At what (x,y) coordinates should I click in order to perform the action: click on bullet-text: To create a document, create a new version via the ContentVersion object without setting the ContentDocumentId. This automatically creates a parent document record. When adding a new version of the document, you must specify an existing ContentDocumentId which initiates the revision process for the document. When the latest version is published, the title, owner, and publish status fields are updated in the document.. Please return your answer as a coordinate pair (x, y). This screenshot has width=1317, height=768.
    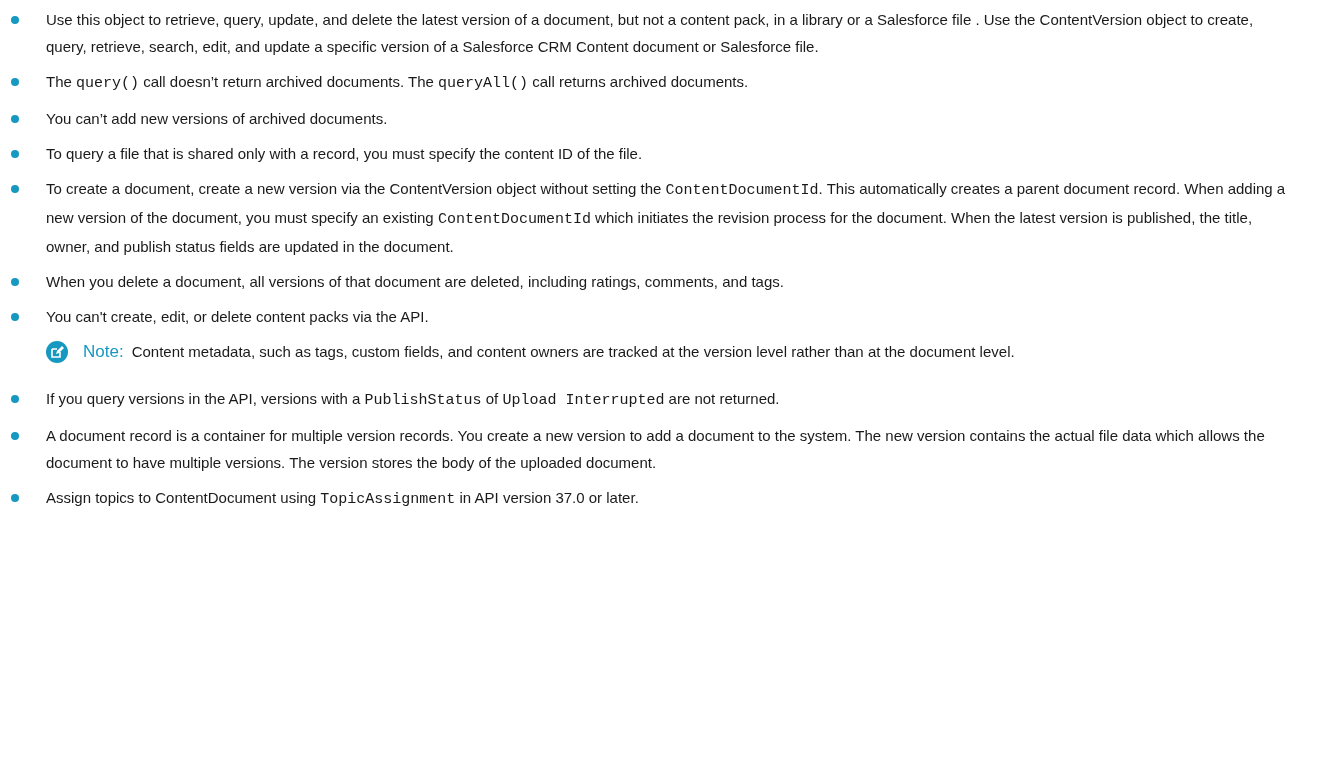
    Looking at the image, I should click on (666, 218).